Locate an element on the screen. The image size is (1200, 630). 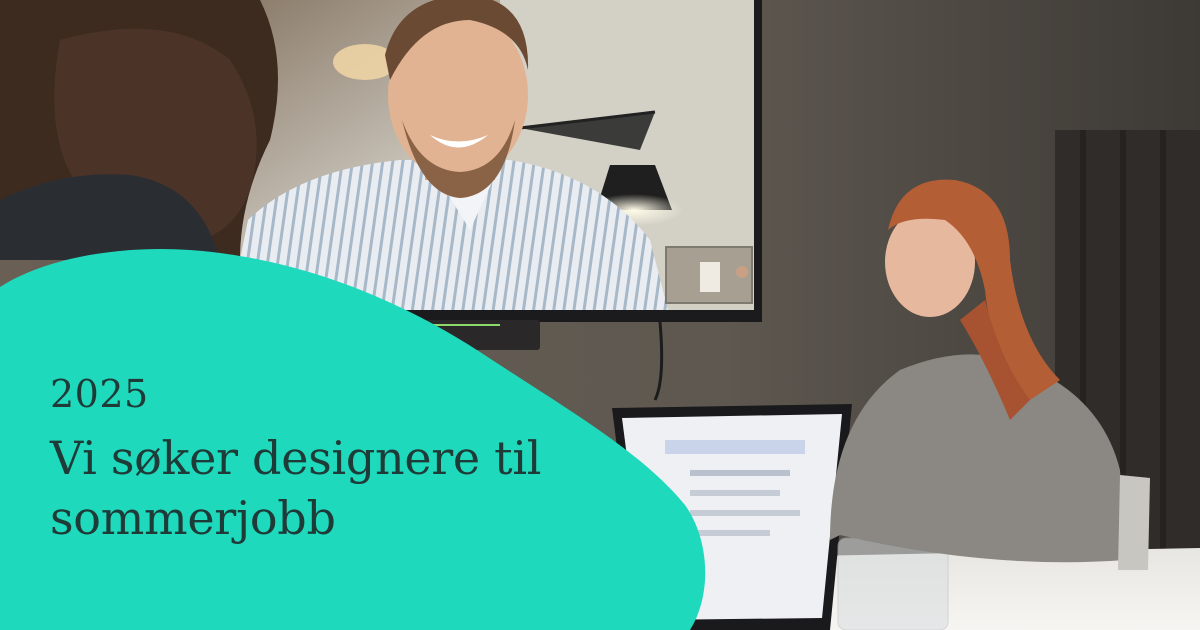
headline-line-2: sommerjobb is located at coordinates (193, 518).